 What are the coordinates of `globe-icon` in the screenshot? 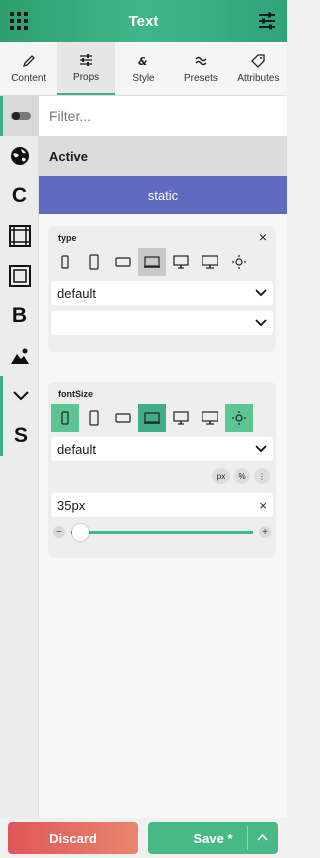 It's located at (19, 156).